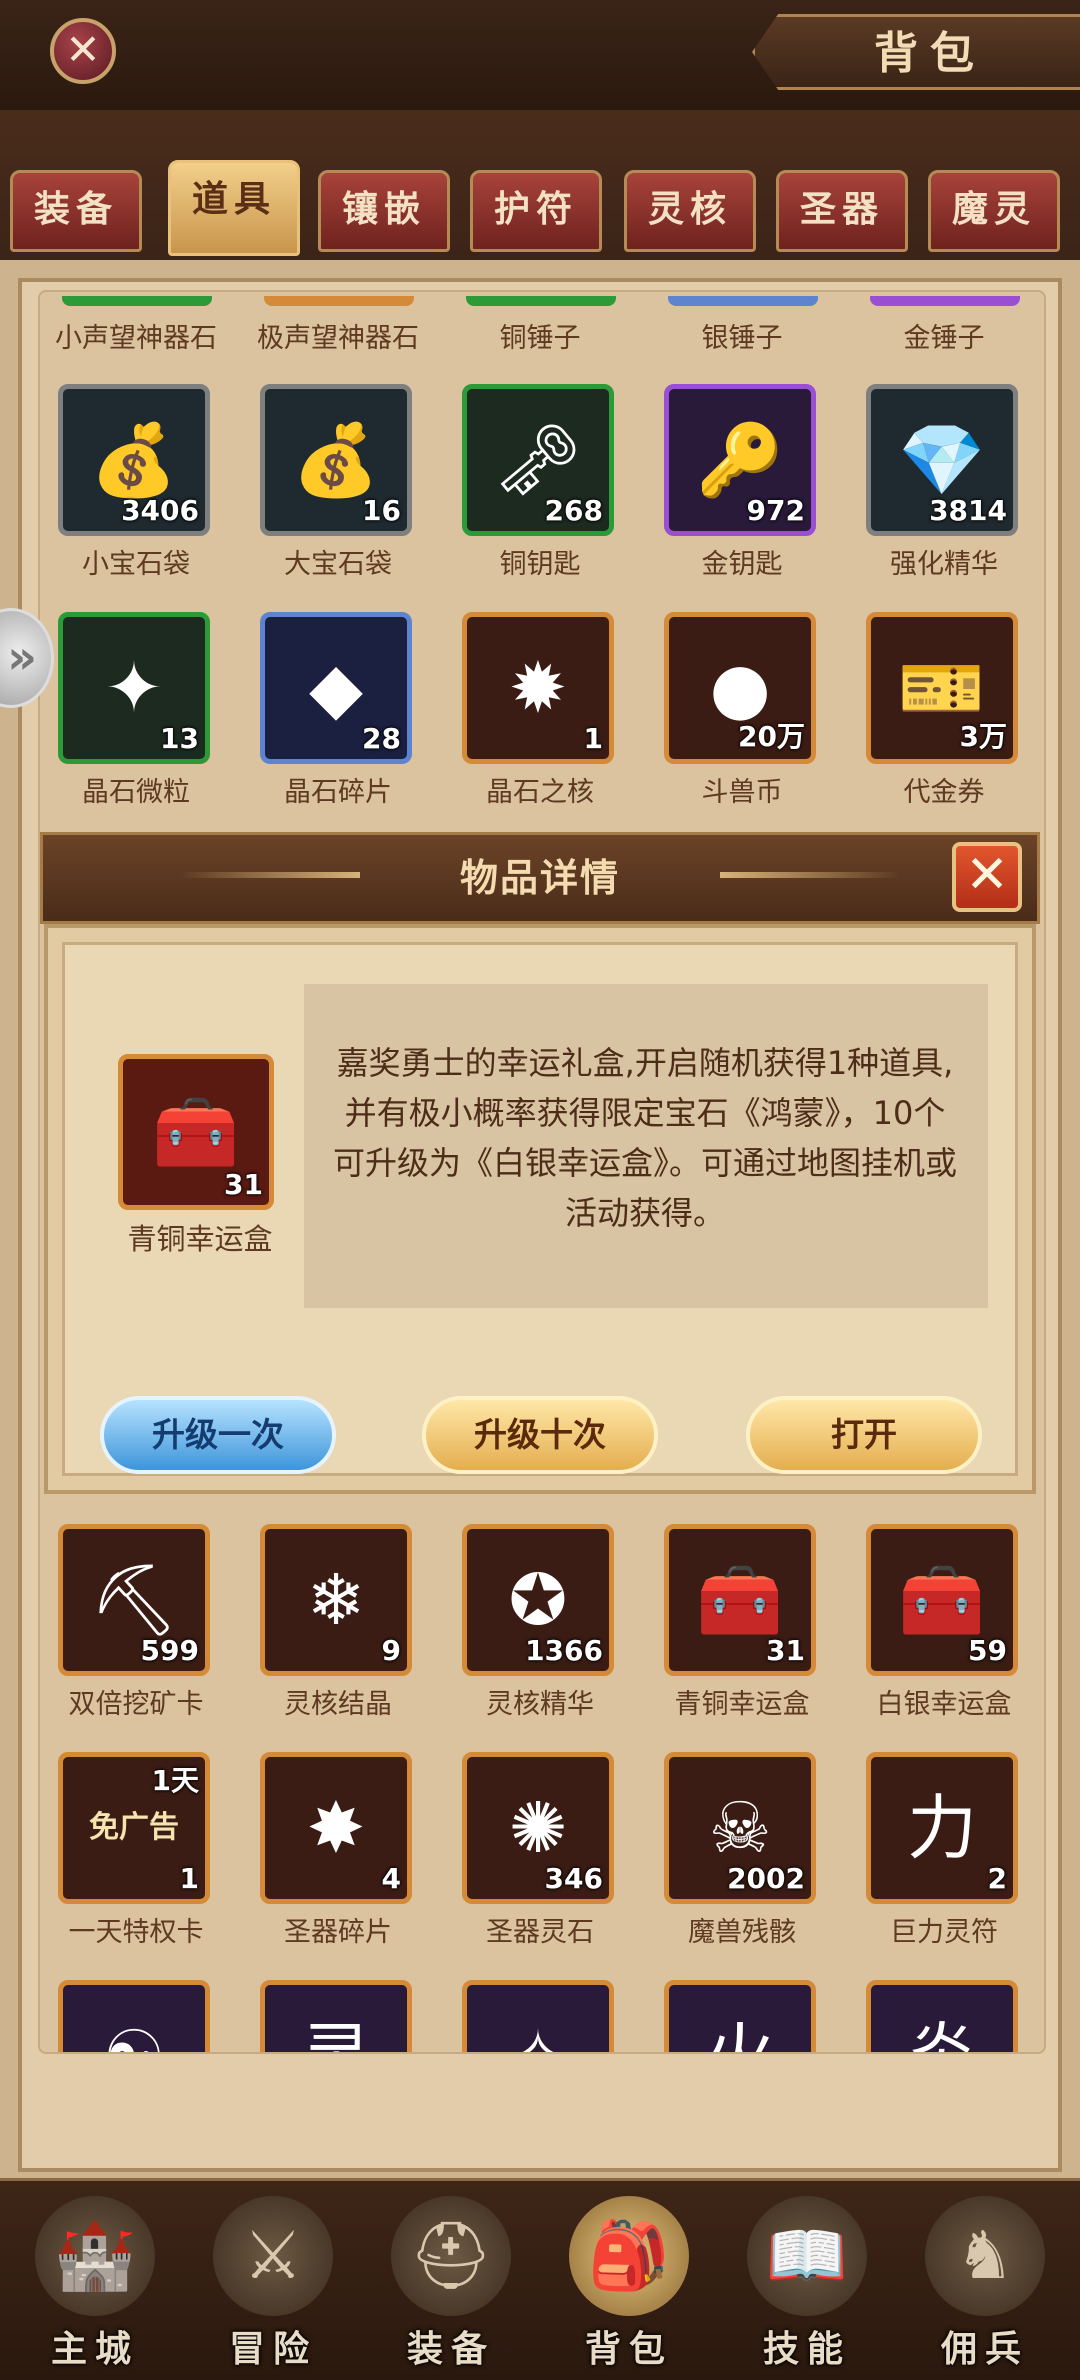 This screenshot has height=2380, width=1080. What do you see at coordinates (95, 2256) in the screenshot?
I see `castle-icon: 🏰` at bounding box center [95, 2256].